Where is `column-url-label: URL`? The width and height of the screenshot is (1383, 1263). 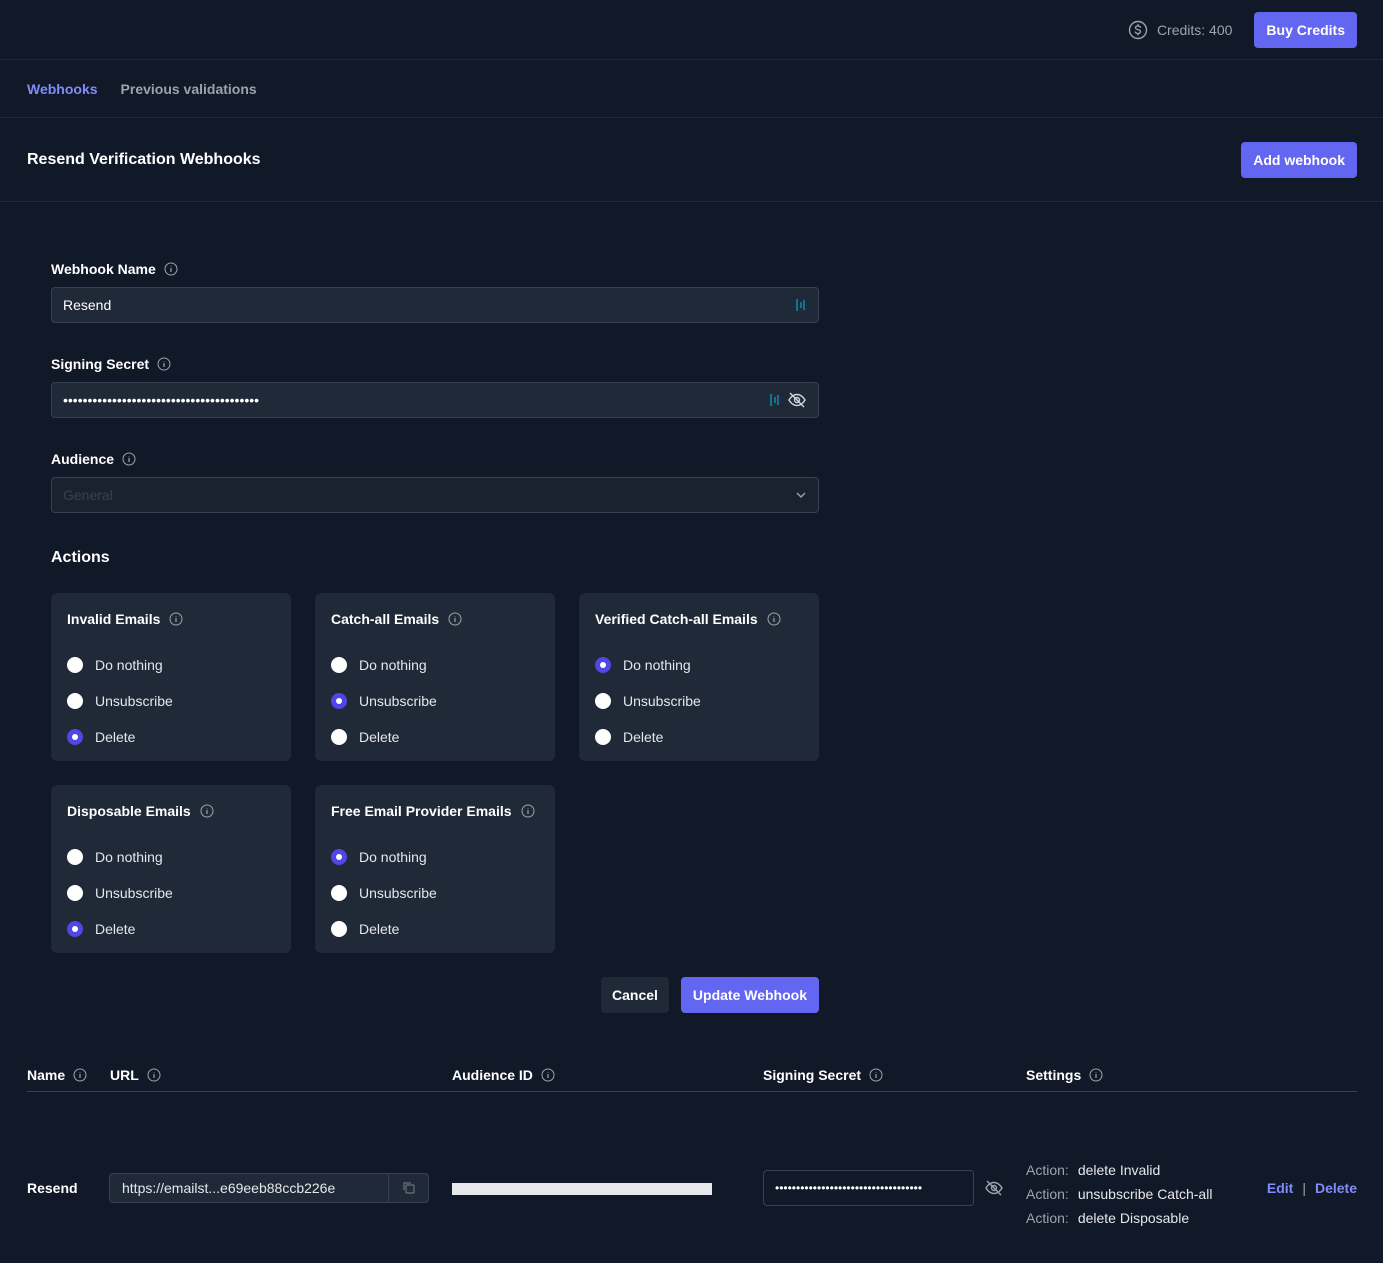
column-url-label: URL is located at coordinates (124, 1074).